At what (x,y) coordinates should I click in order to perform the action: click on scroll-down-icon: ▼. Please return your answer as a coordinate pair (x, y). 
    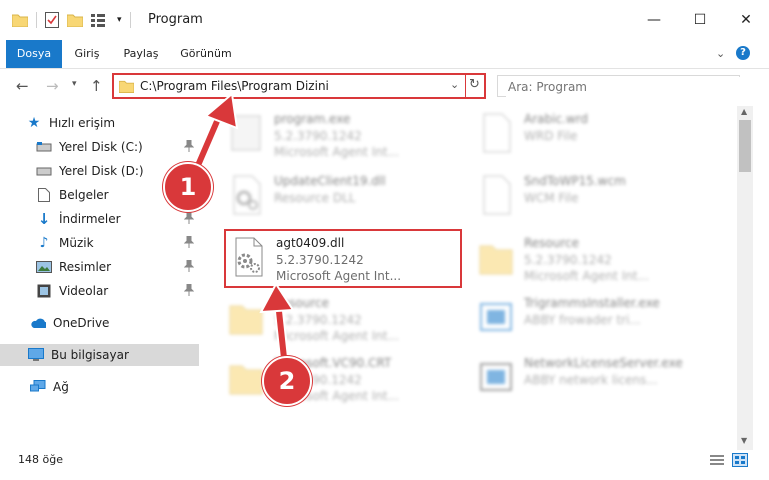
    Looking at the image, I should click on (744, 440).